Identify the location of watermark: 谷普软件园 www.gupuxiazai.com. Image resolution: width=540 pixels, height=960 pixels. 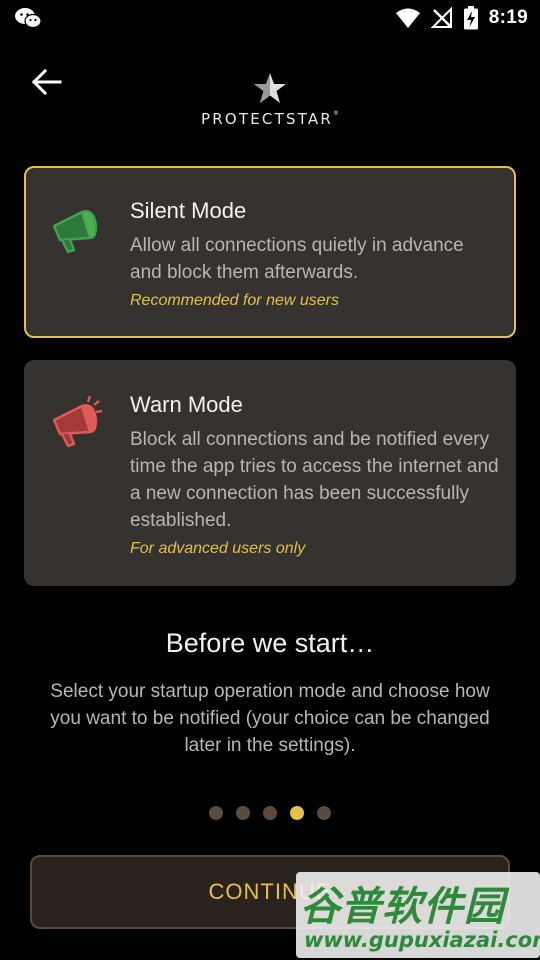
(418, 915).